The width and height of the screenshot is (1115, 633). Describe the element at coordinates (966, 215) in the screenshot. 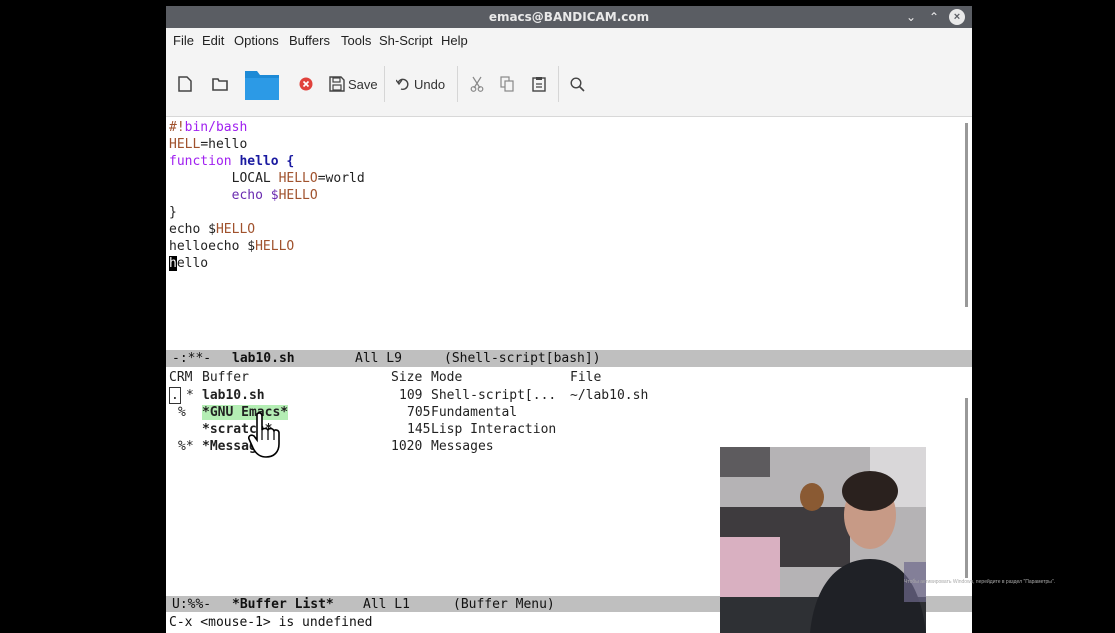

I see `editor-scrollbar` at that location.